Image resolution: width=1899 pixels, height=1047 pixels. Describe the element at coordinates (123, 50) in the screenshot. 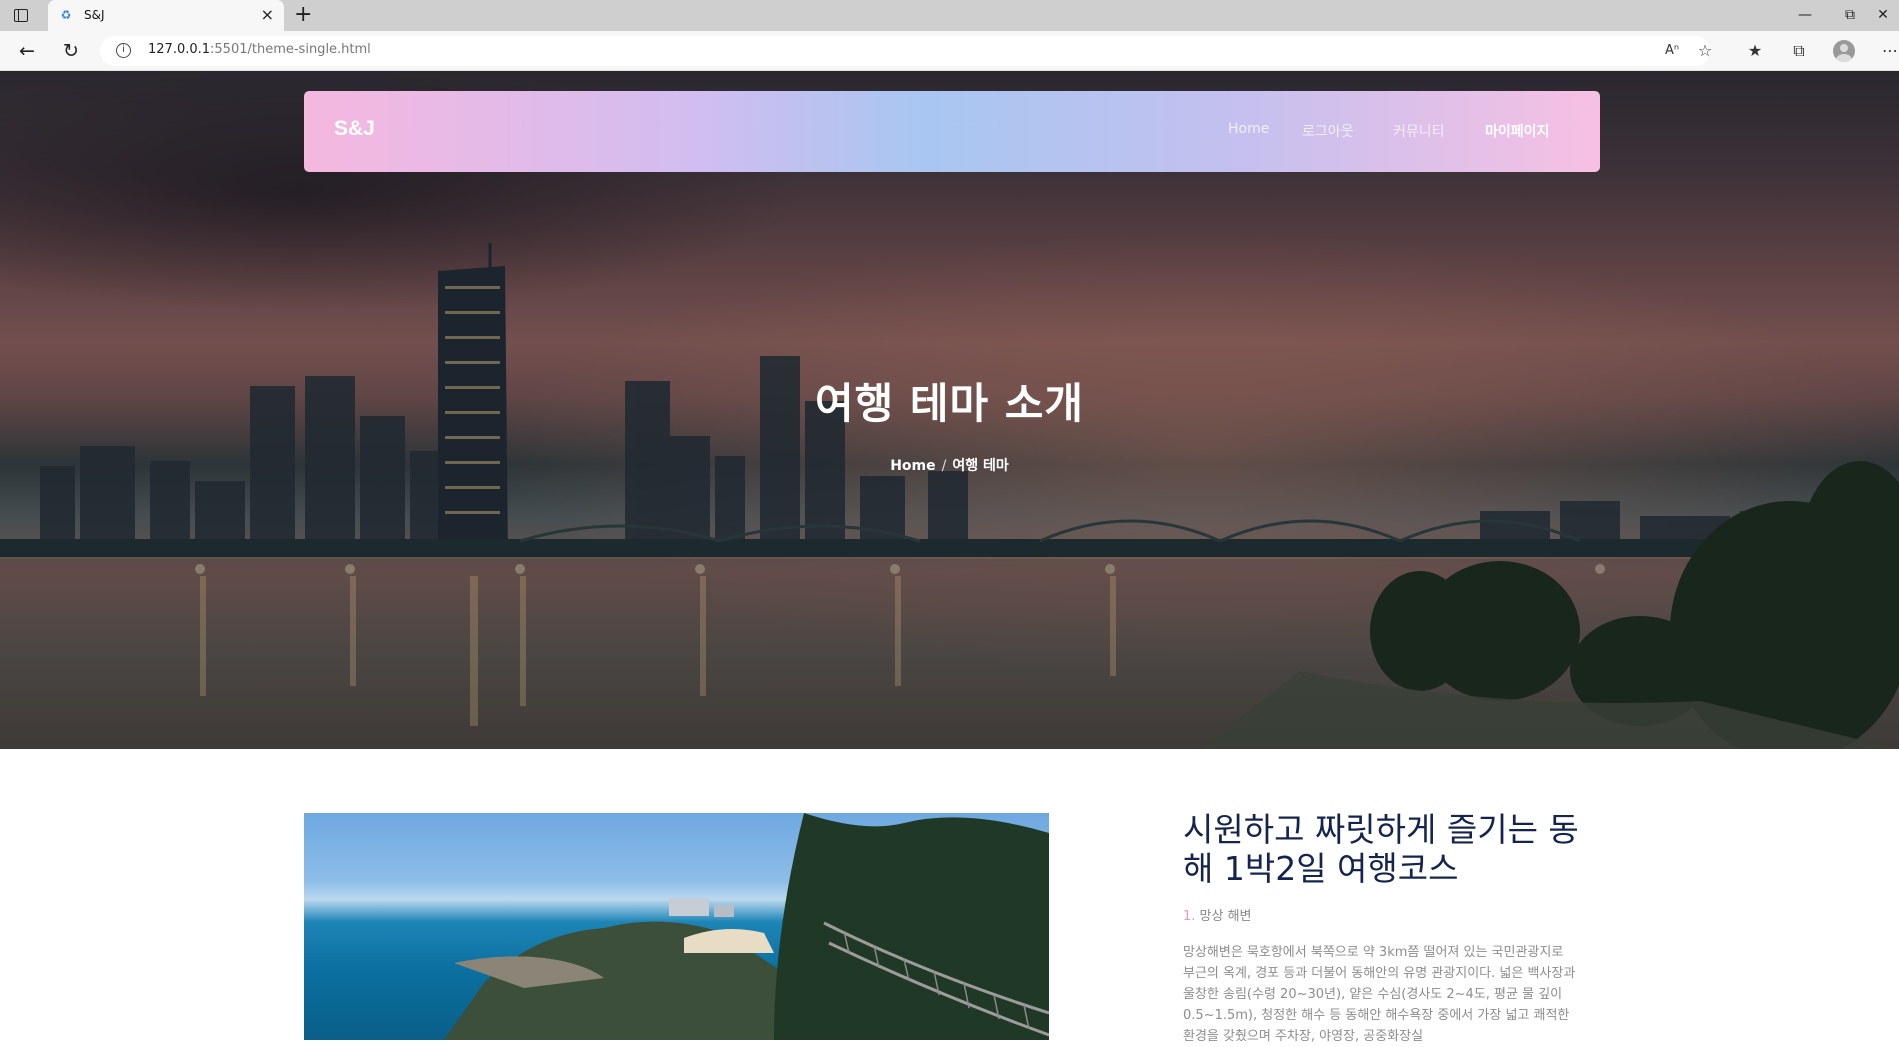

I see `info-icon: i` at that location.